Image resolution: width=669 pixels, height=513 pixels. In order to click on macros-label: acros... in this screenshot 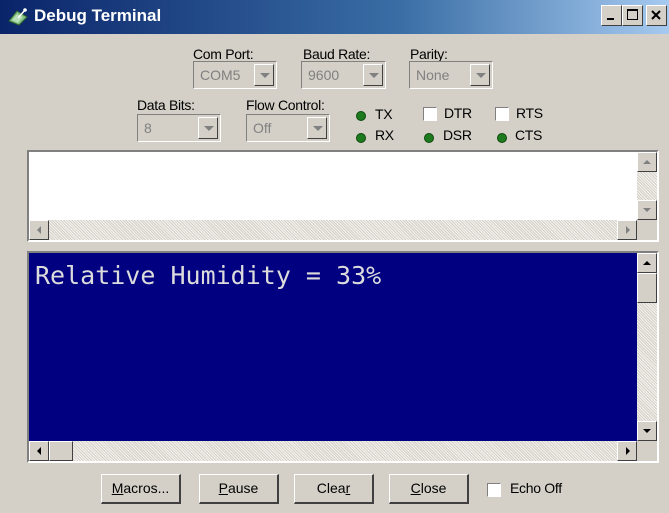, I will do `click(146, 488)`.